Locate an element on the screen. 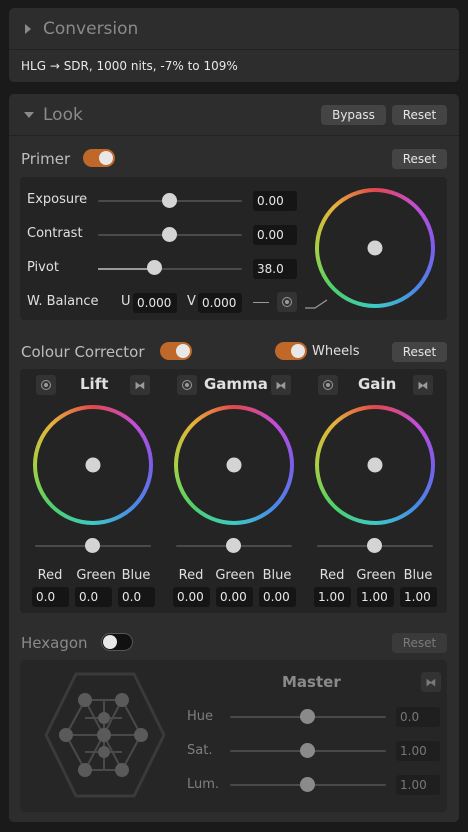  gamma-blue-label: Blue is located at coordinates (277, 575).